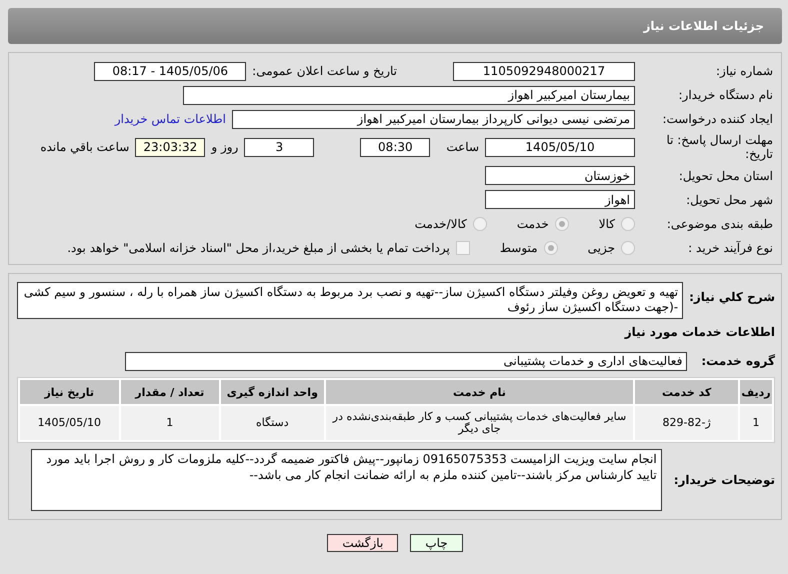  What do you see at coordinates (433, 119) in the screenshot?
I see `creator-field: مرتضی نیسی دیوانی کارپرداز بیمارستان امیرکبیر اهواز` at bounding box center [433, 119].